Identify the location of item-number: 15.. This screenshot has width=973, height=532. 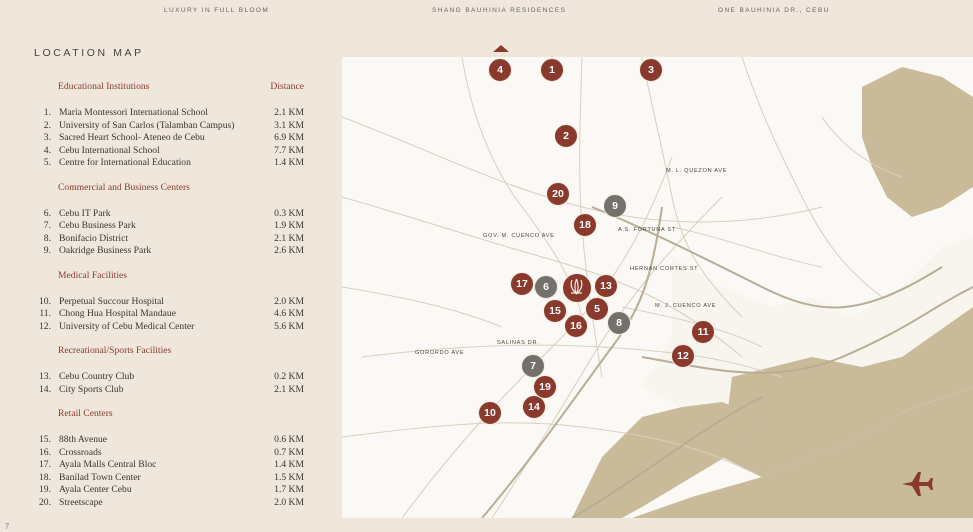
(45, 439).